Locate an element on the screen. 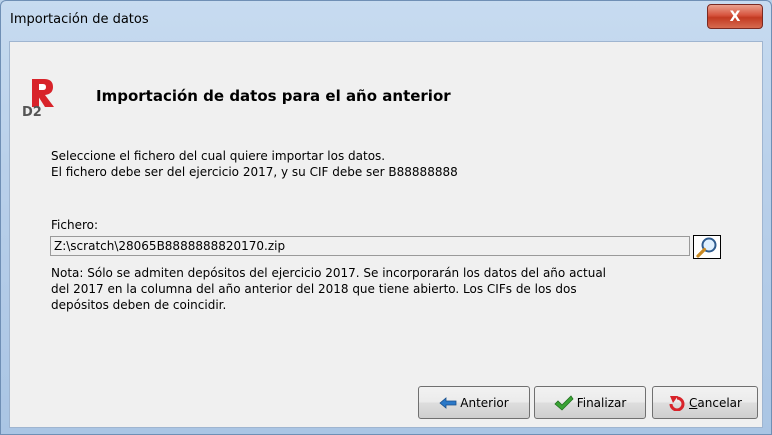 This screenshot has height=435, width=772. title-bar: Importación de datos X is located at coordinates (386, 21).